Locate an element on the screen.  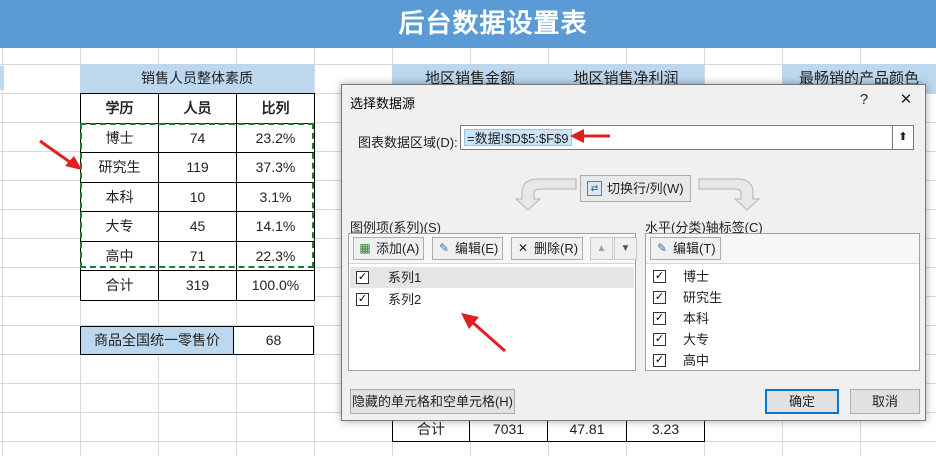
table-row: 研究生 119 37.3% is located at coordinates (197, 167).